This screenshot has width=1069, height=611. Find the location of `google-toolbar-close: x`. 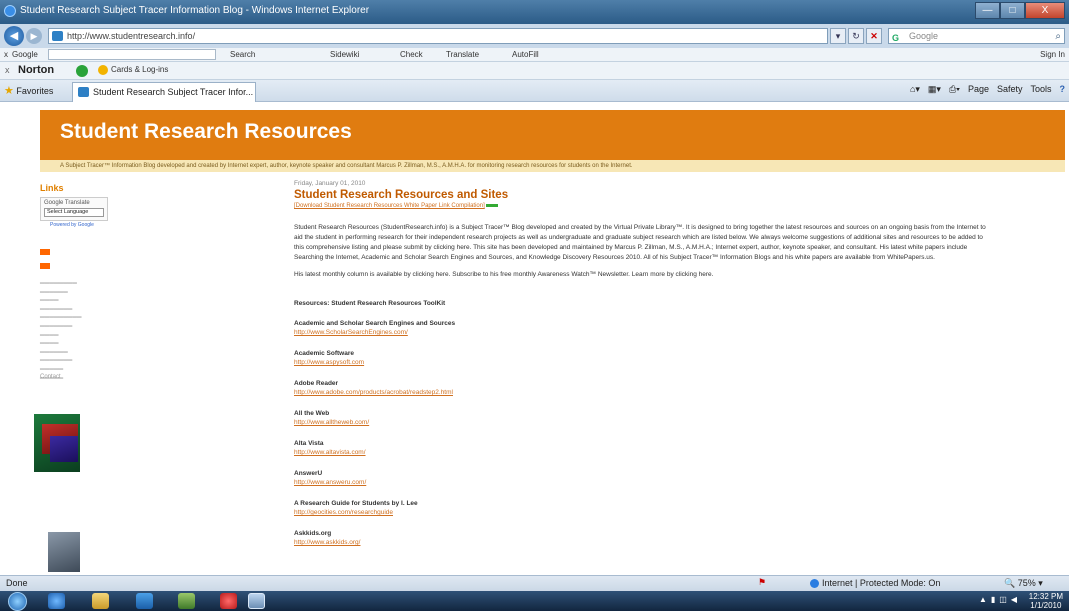

google-toolbar-close: x is located at coordinates (6, 54).